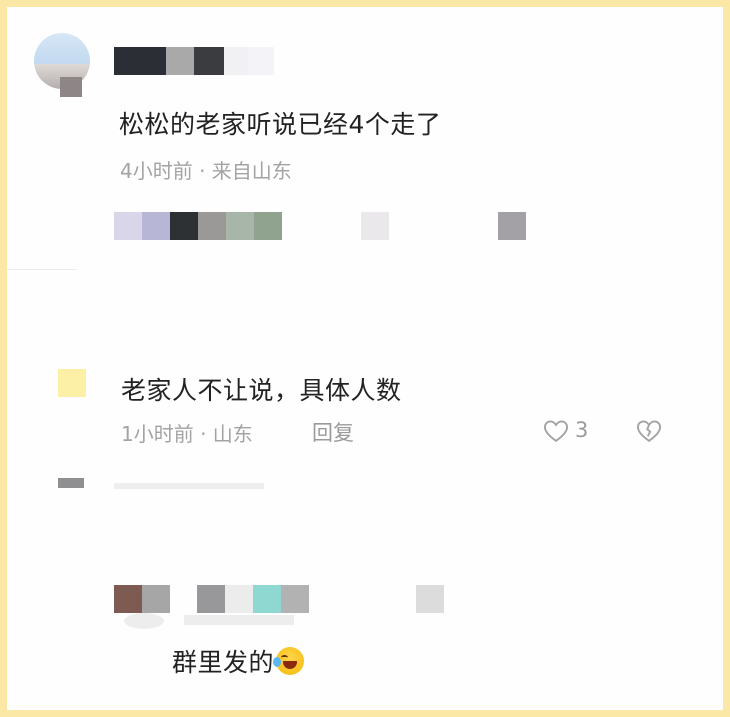  I want to click on nested-reply-text: 群里发的, so click(238, 661).